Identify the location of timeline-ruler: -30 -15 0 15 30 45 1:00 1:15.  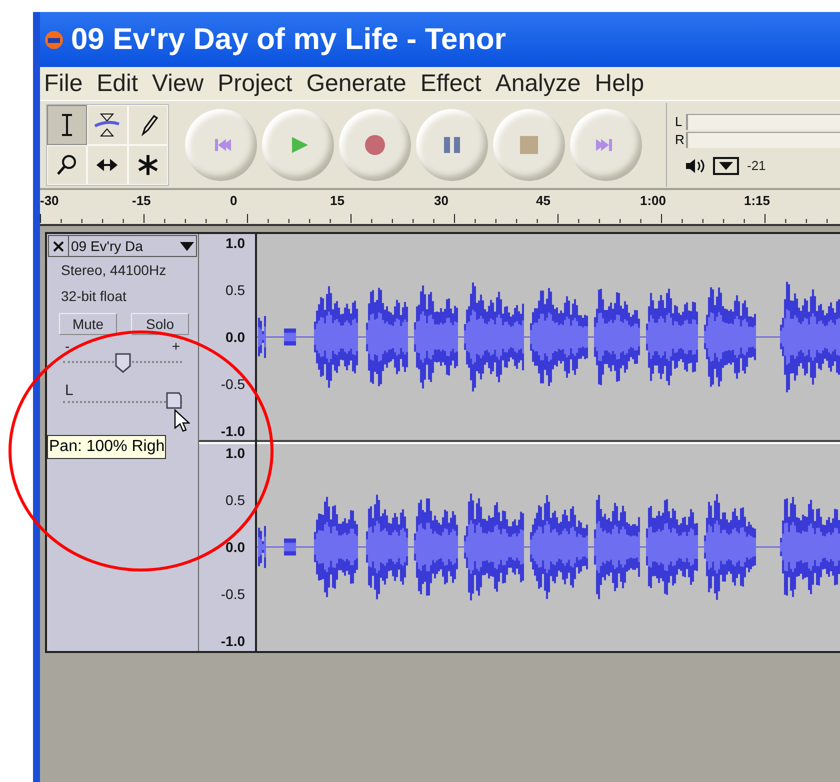
(440, 208).